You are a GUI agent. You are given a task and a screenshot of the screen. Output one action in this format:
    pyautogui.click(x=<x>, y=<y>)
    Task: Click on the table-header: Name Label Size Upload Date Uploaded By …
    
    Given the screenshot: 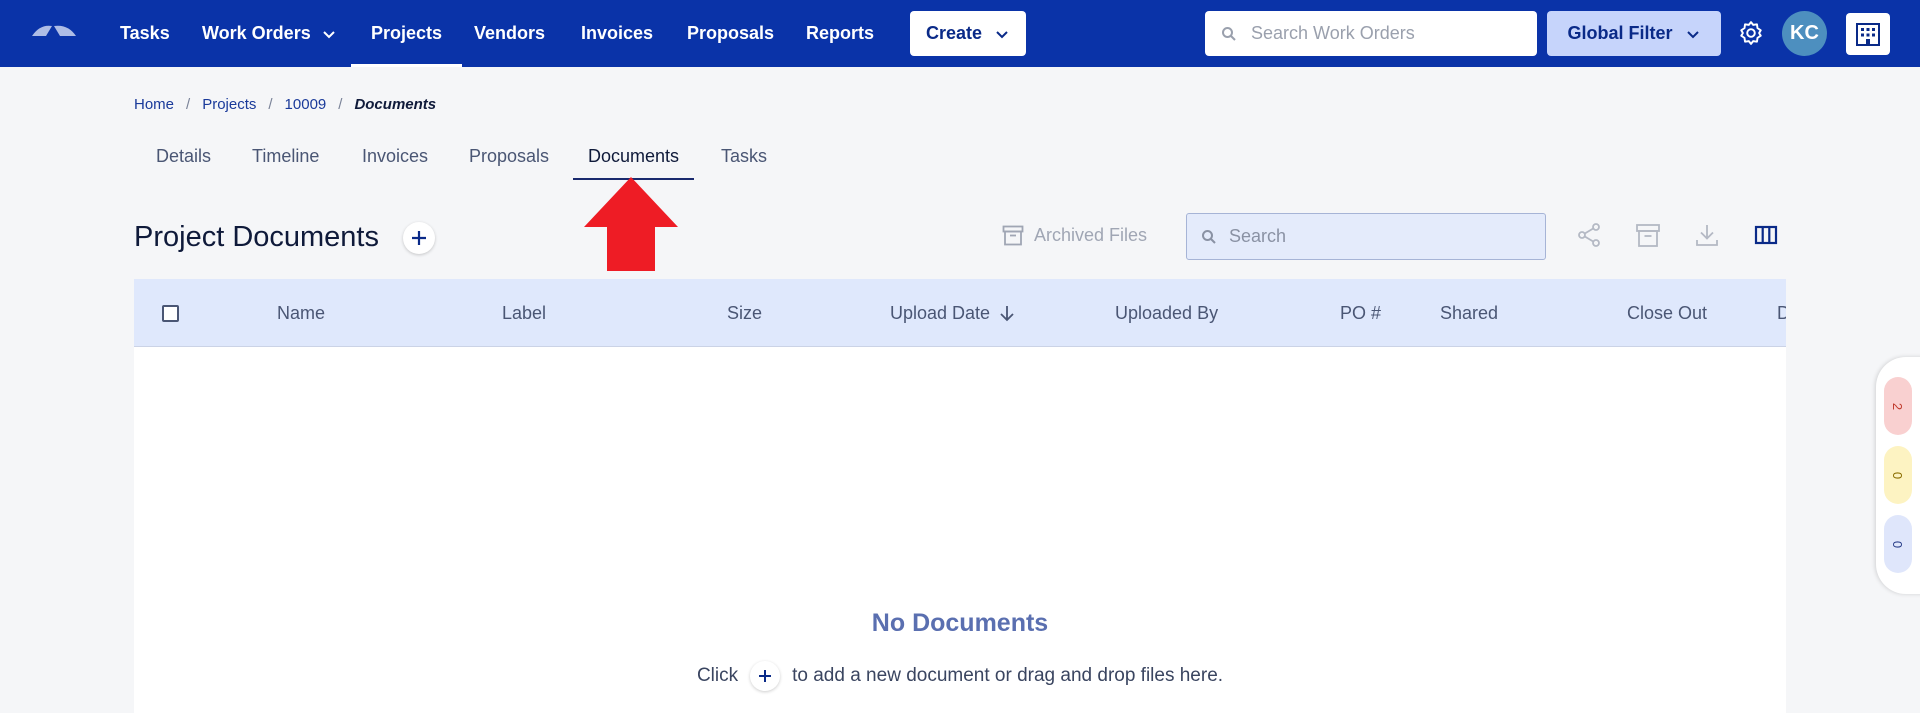 What is the action you would take?
    pyautogui.click(x=960, y=313)
    